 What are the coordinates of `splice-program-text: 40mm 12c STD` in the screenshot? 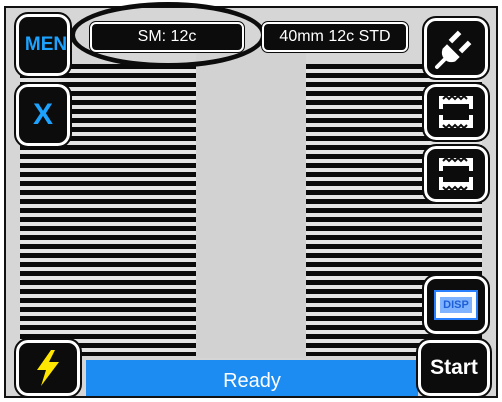 It's located at (335, 36).